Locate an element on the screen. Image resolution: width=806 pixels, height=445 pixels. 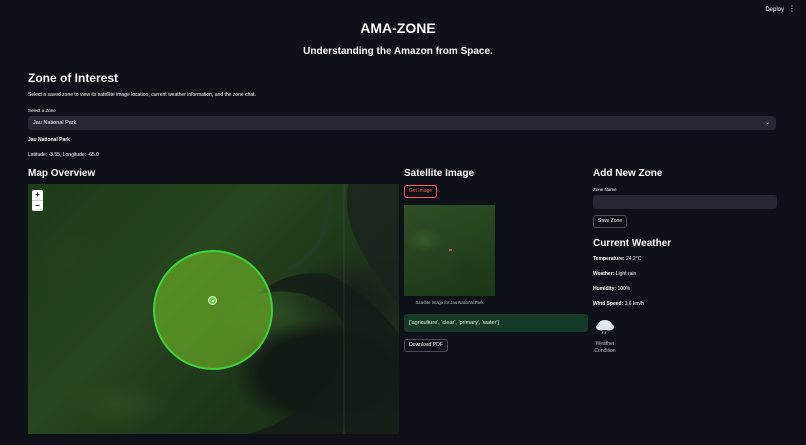
app-subtitle: Understanding the Amazon from Space. is located at coordinates (398, 51).